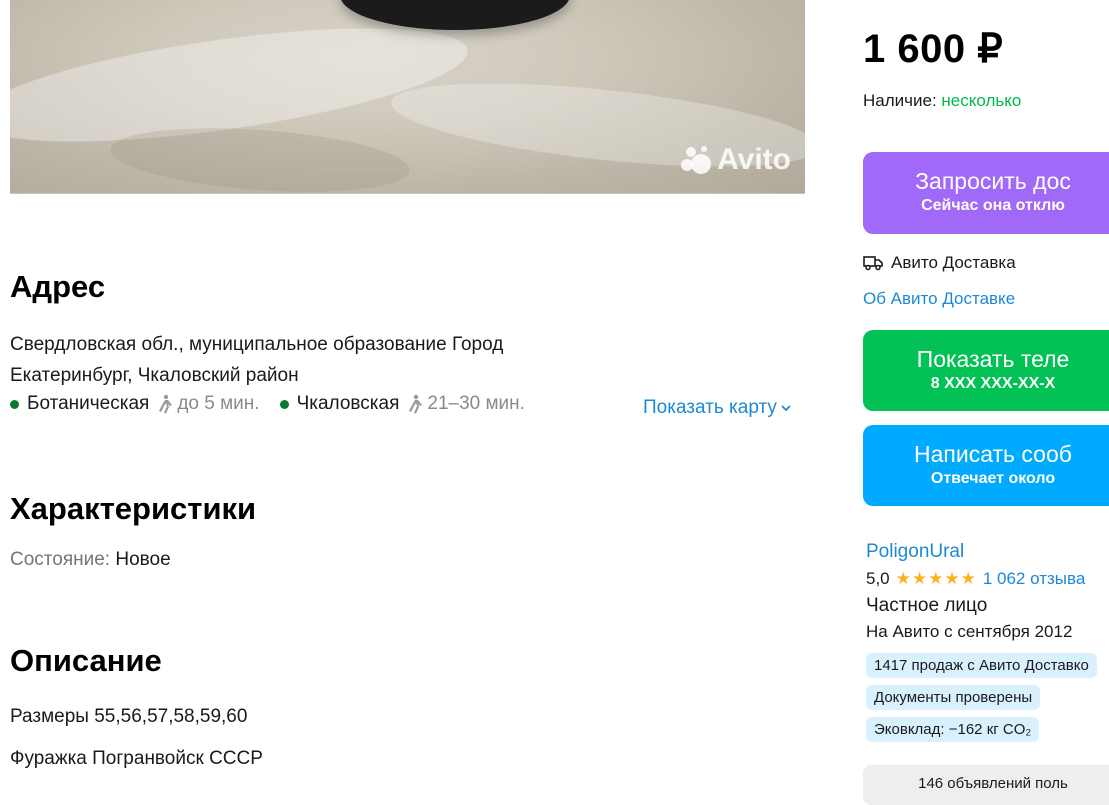  Describe the element at coordinates (710, 407) in the screenshot. I see `show-map-label: Показать карту` at that location.